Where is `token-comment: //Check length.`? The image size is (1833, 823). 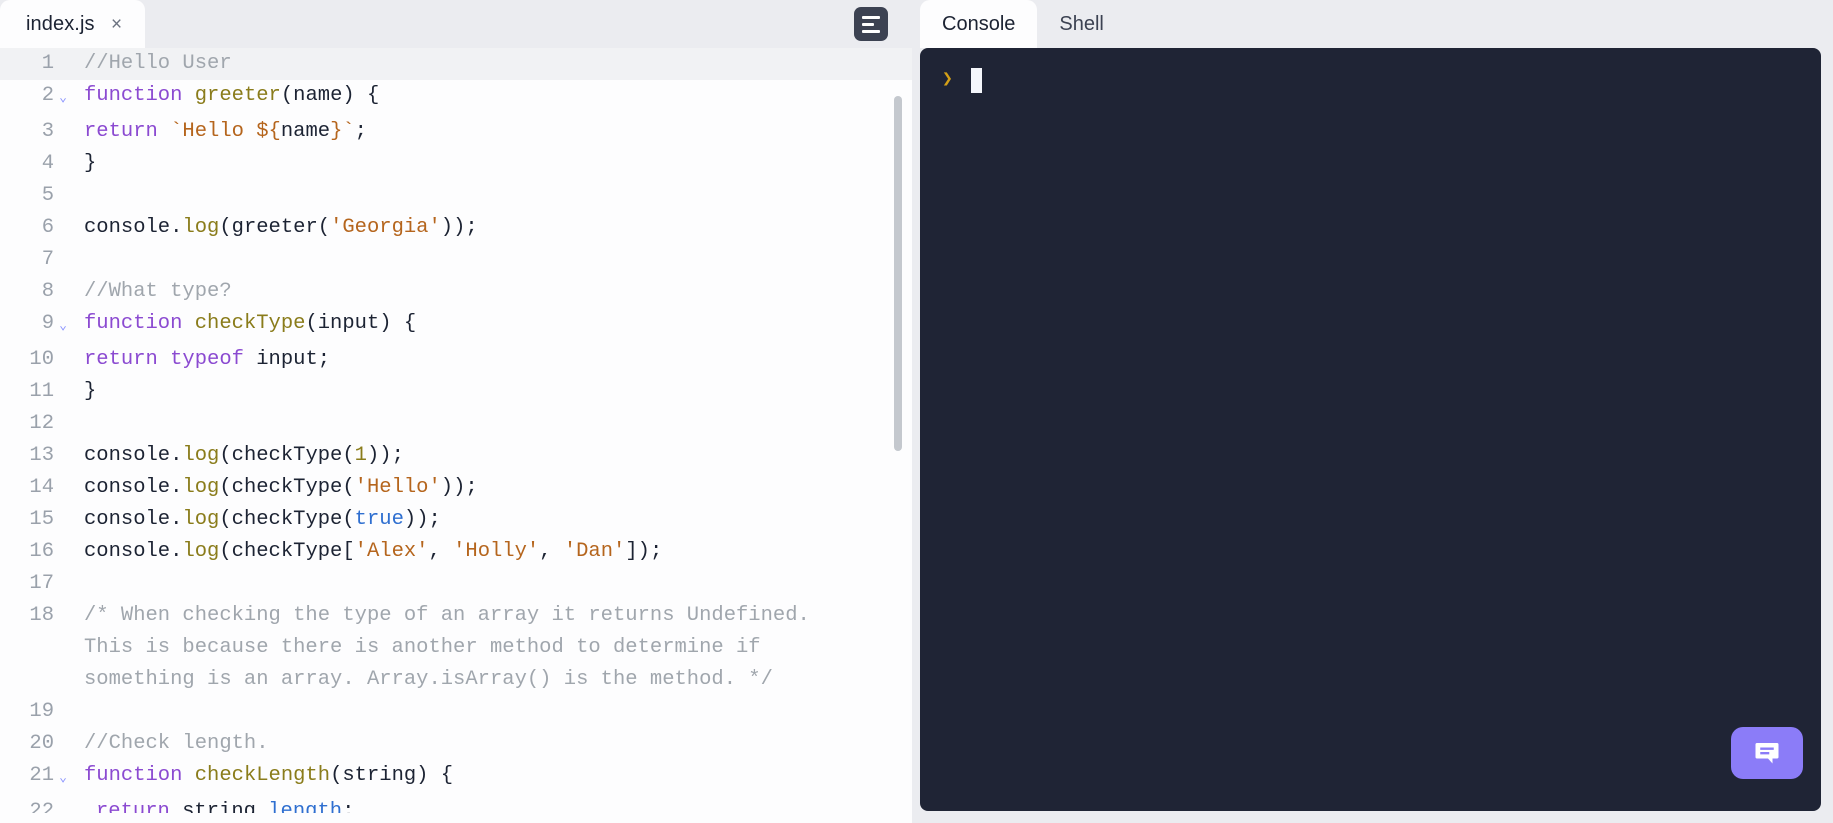
token-comment: //Check length. is located at coordinates (176, 743).